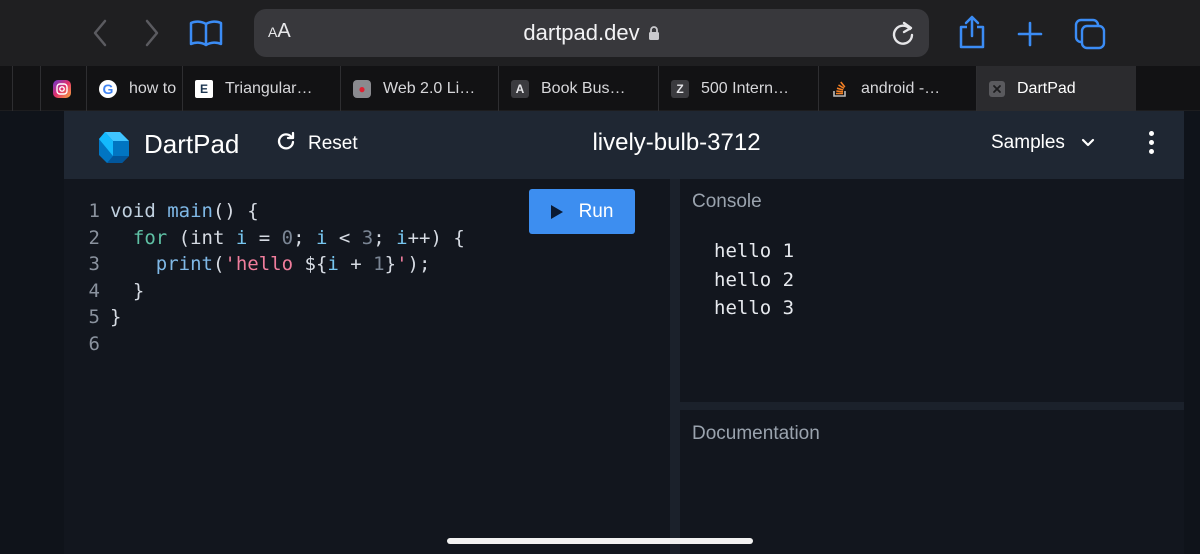 This screenshot has height=554, width=1200. Describe the element at coordinates (581, 32) in the screenshot. I see `url-text: dartpad.dev` at that location.